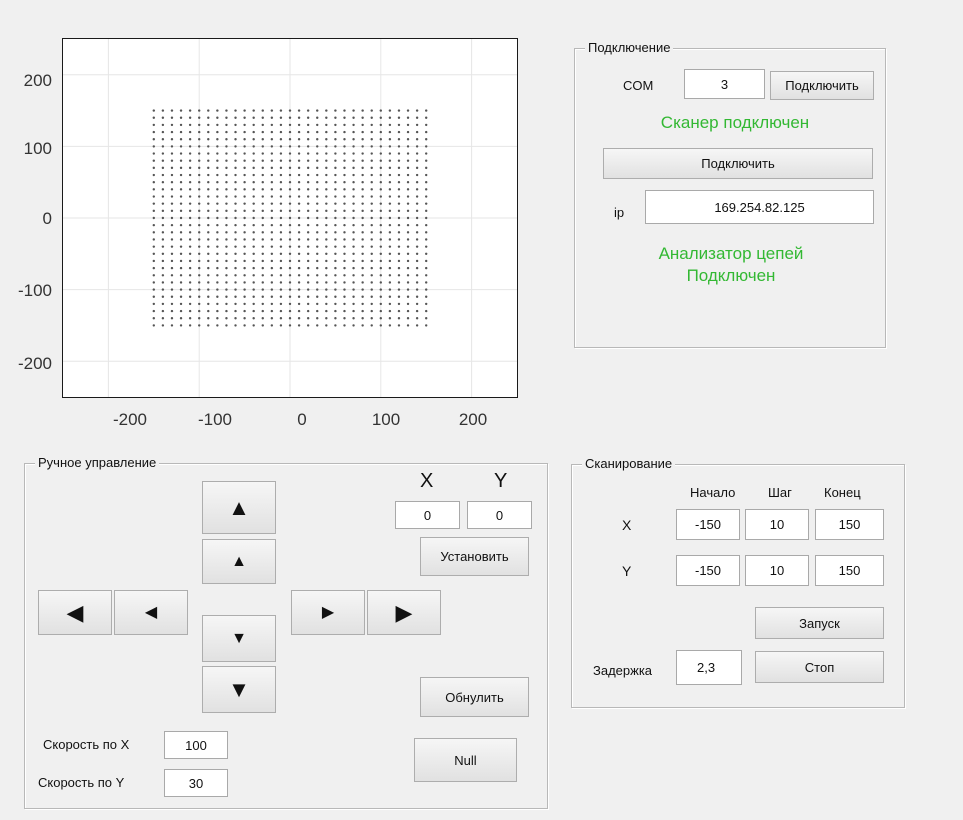  Describe the element at coordinates (777, 524) in the screenshot. I see `scan-x-step-input: 10` at that location.